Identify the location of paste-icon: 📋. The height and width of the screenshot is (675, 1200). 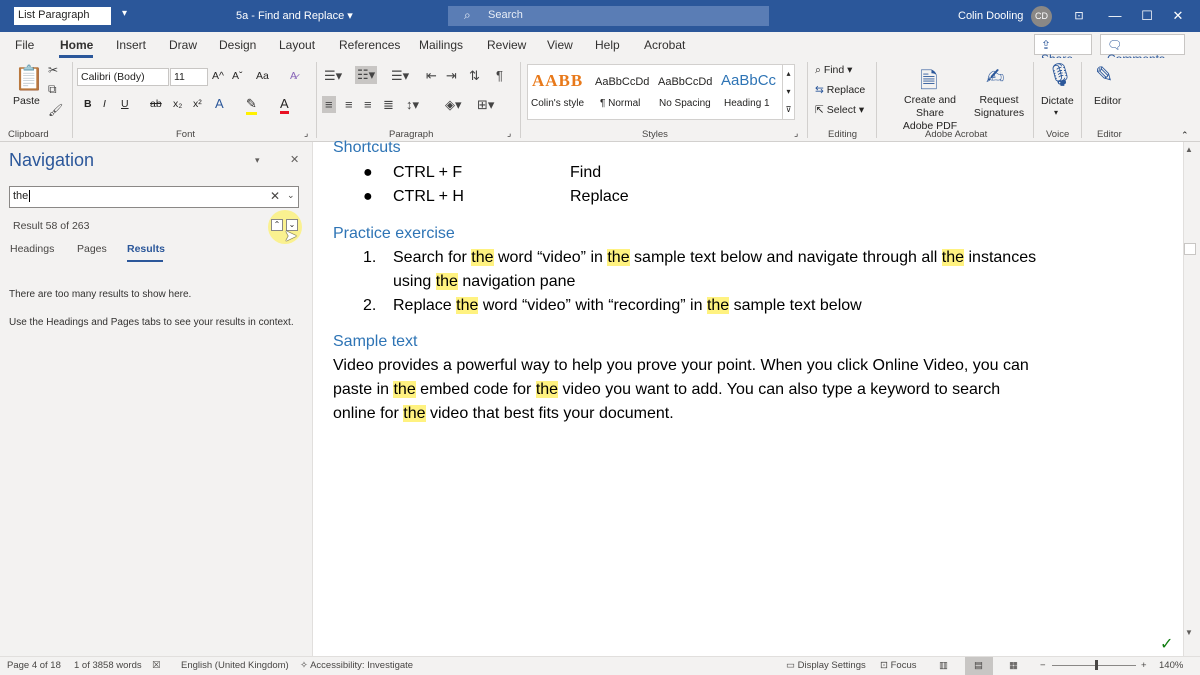
(29, 78).